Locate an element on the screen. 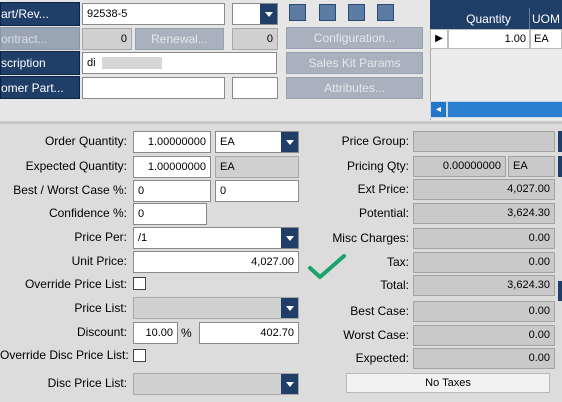 The image size is (562, 402). best-case-label: Best Case: is located at coordinates (379, 311).